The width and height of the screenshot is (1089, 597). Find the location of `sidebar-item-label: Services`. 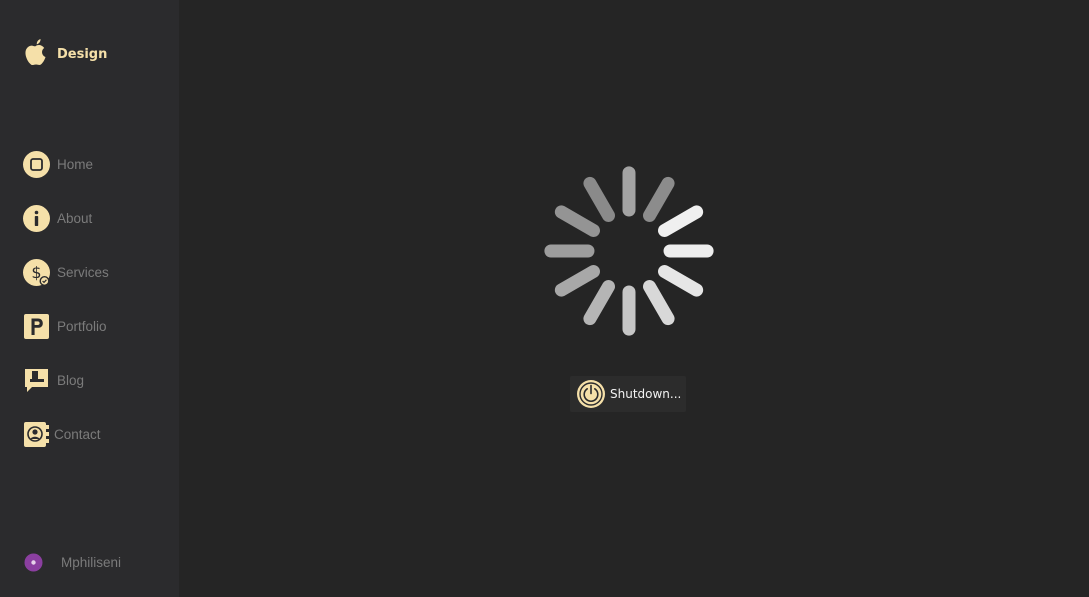

sidebar-item-label: Services is located at coordinates (83, 272).